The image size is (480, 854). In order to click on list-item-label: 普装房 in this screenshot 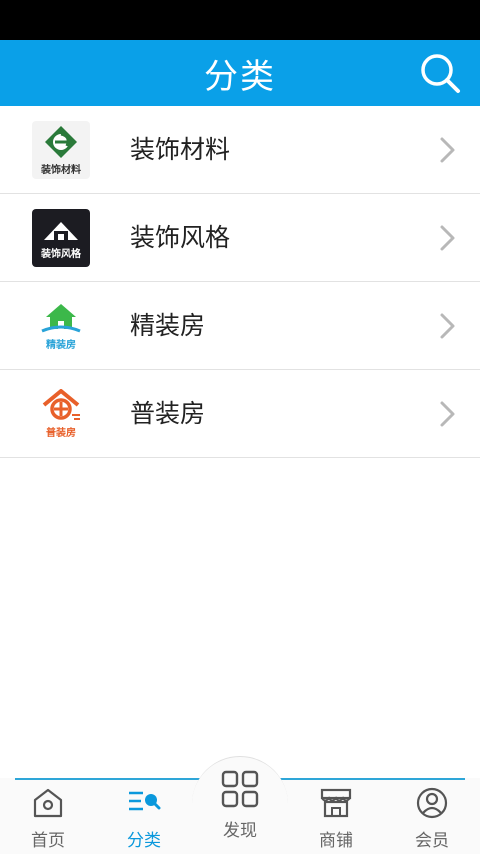, I will do `click(168, 413)`.